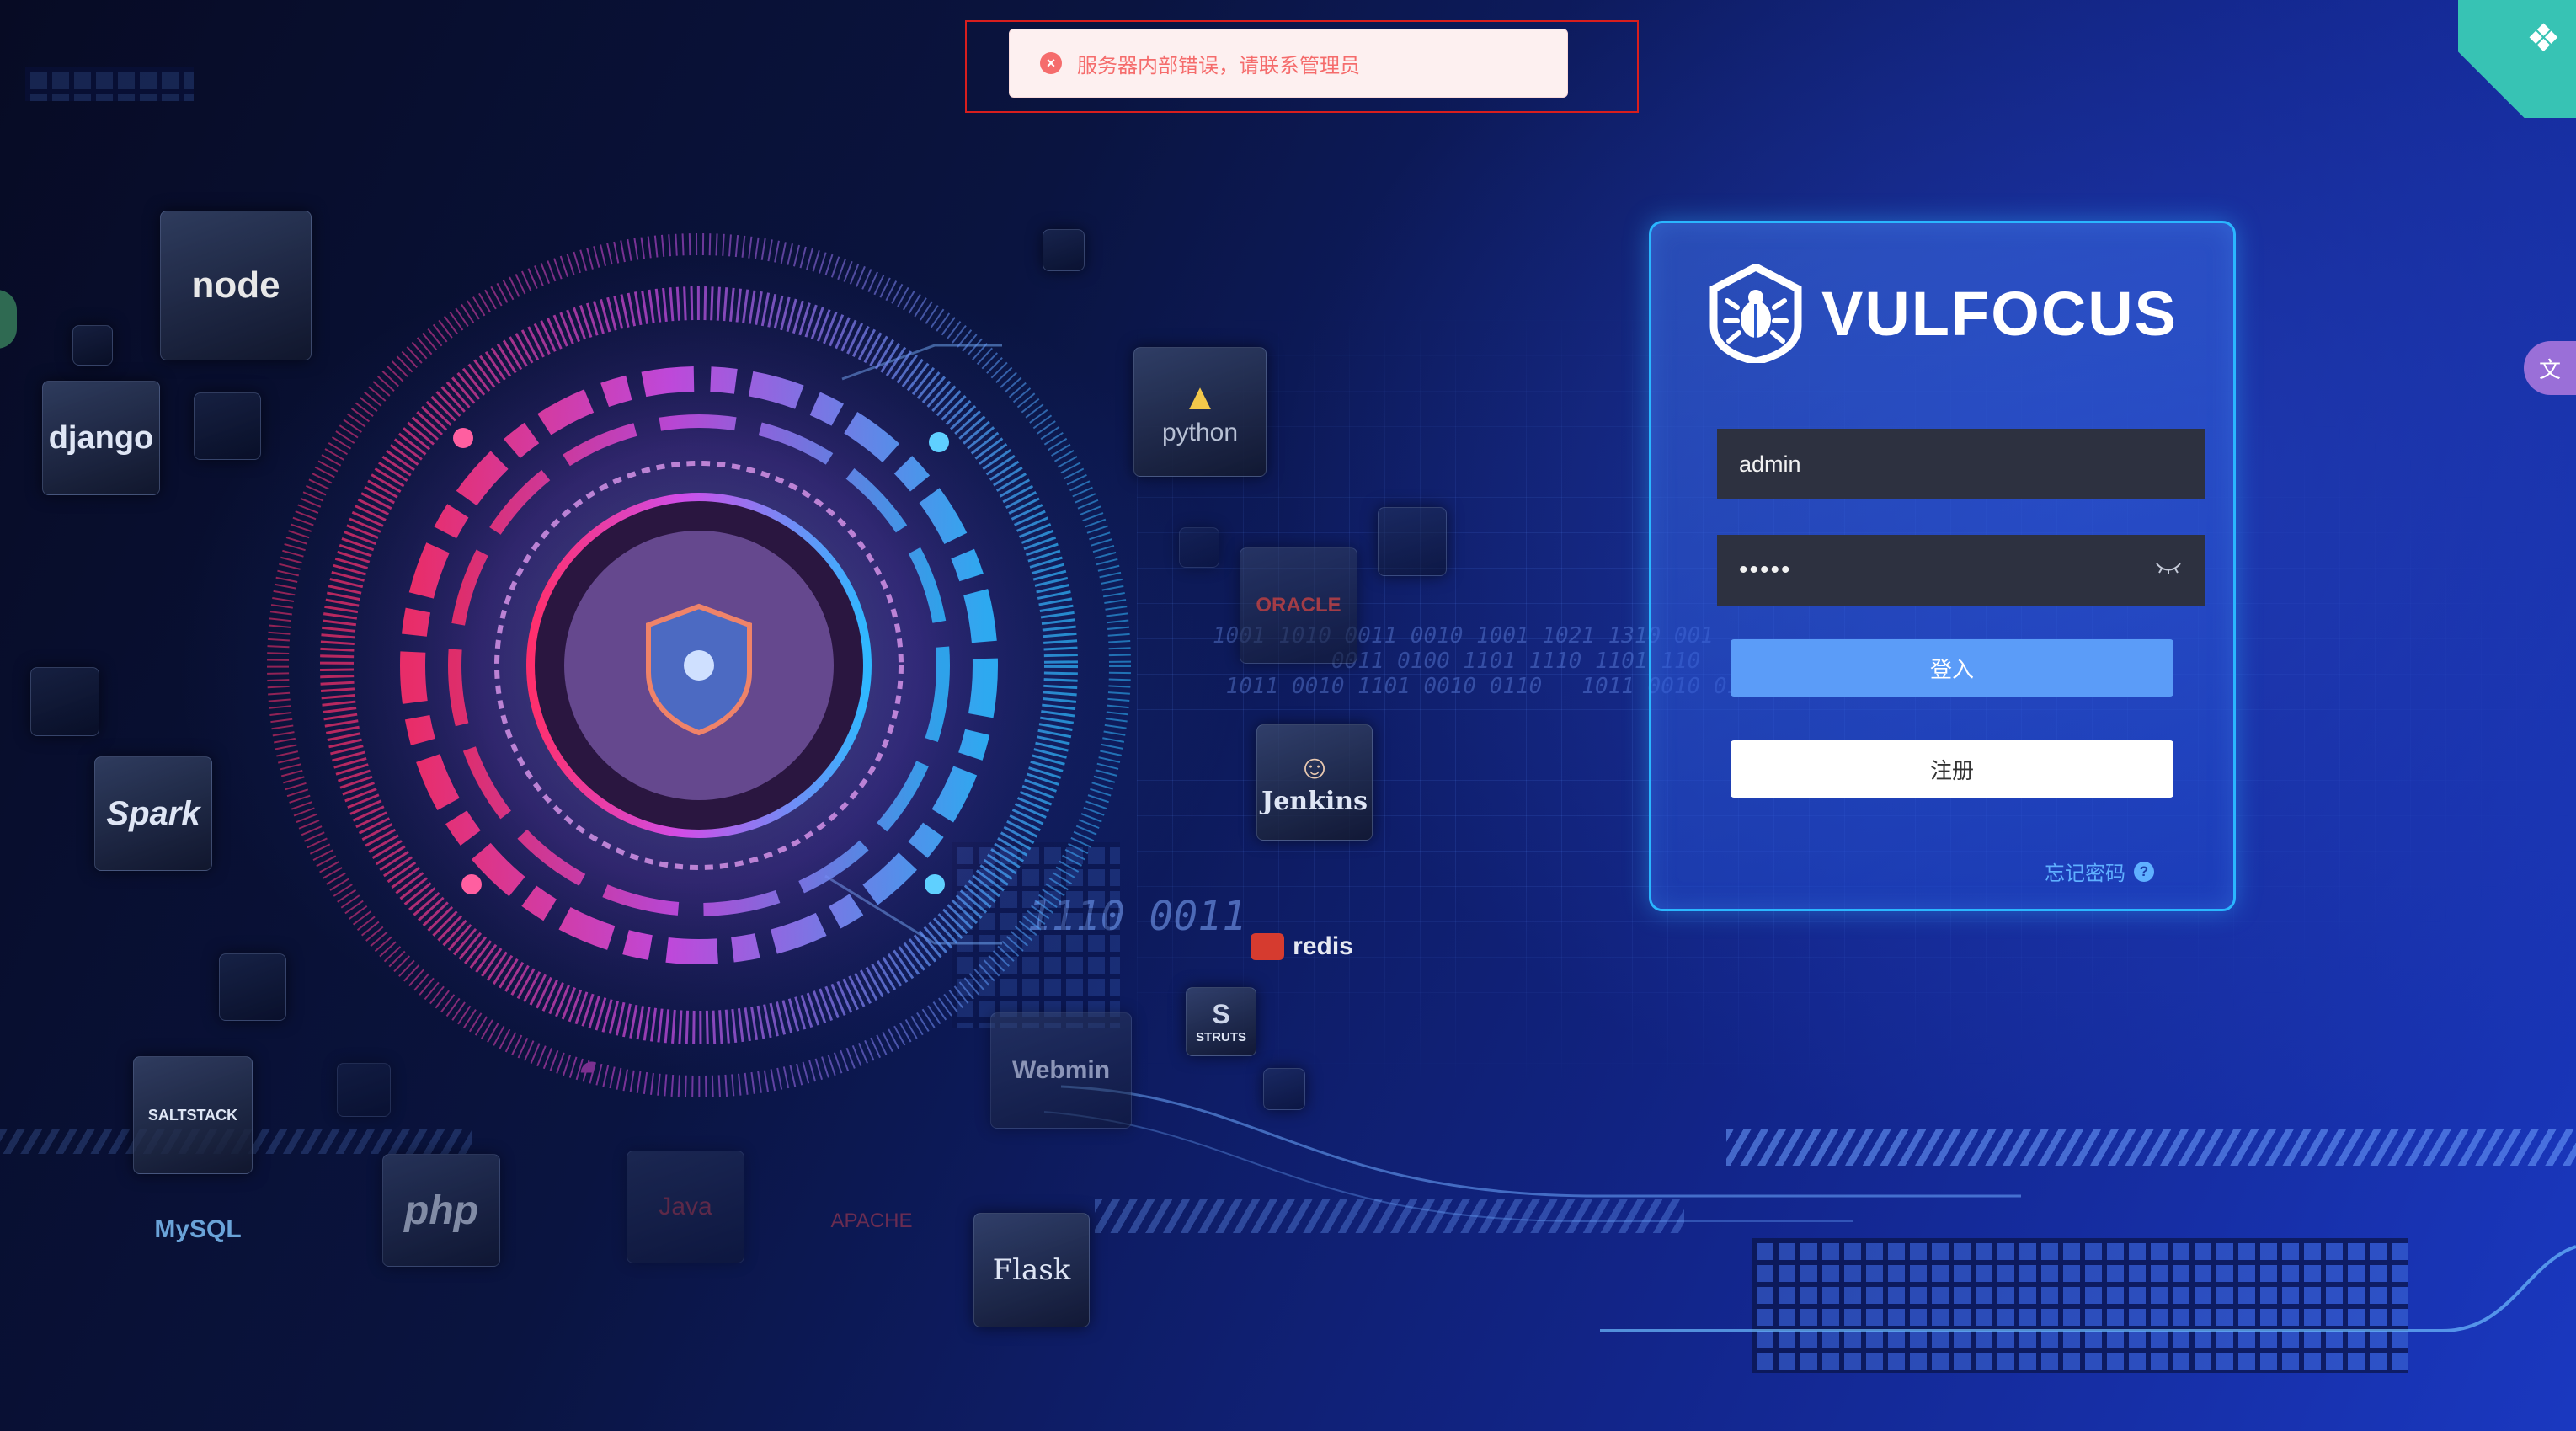 Image resolution: width=2576 pixels, height=1431 pixels. I want to click on spark-logo-text: Spark, so click(153, 813).